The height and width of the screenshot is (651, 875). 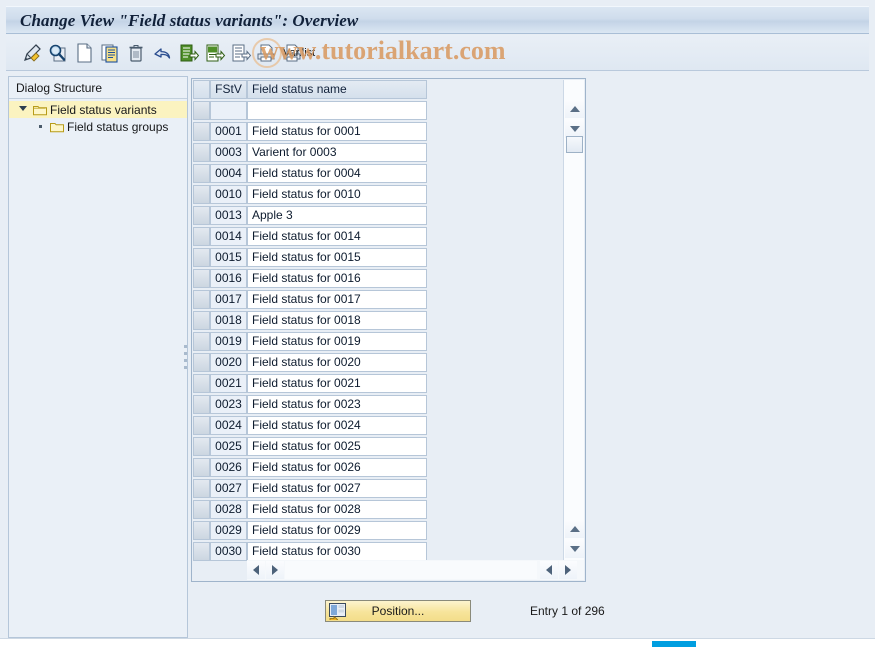 What do you see at coordinates (228, 383) in the screenshot?
I see `cell-fstv: 0021` at bounding box center [228, 383].